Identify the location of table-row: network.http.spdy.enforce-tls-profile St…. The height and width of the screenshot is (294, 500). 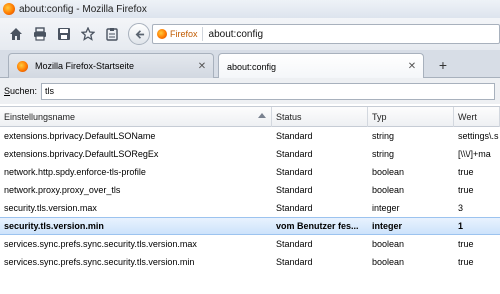
(250, 172).